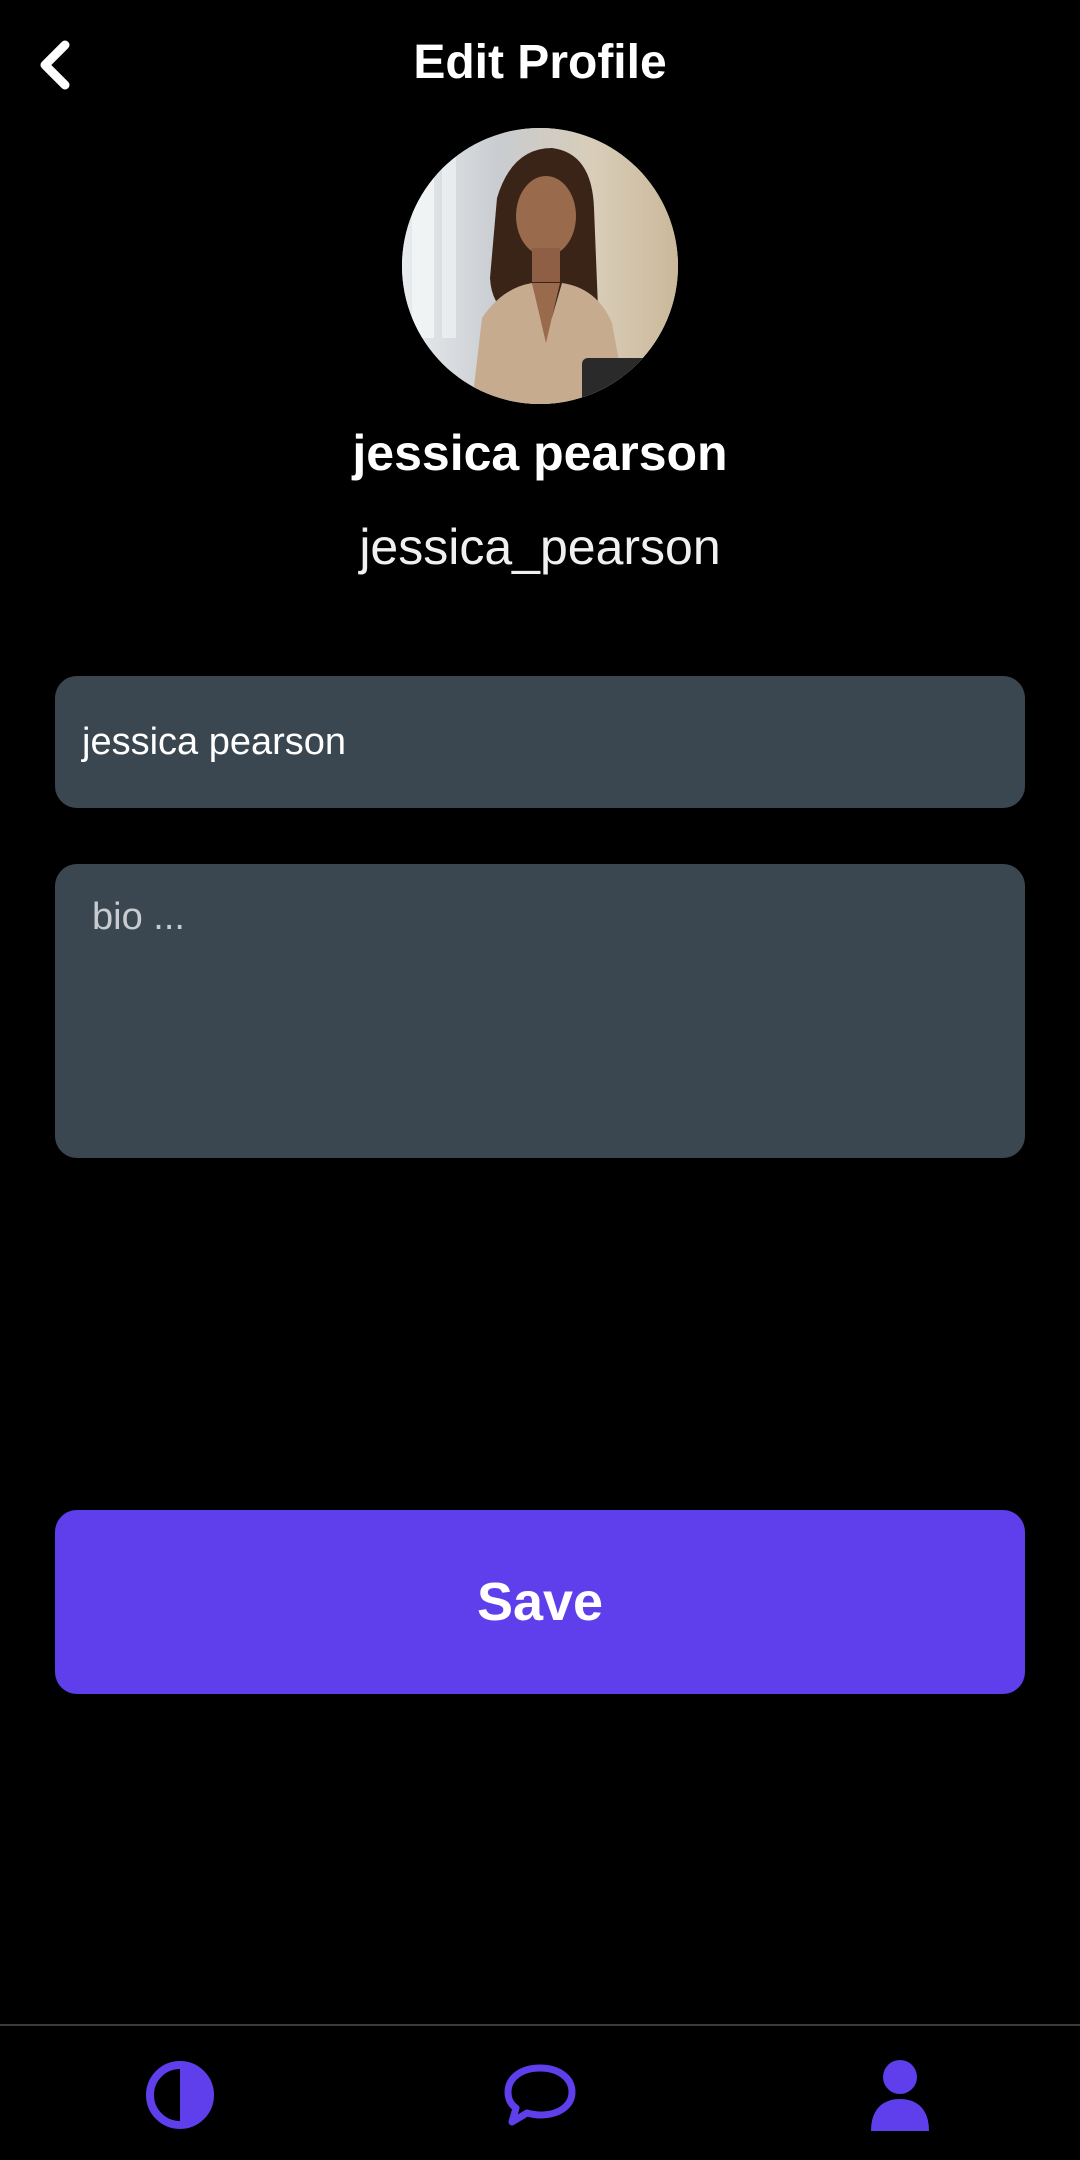 The height and width of the screenshot is (2160, 1080). I want to click on header: Edit Profile, so click(540, 65).